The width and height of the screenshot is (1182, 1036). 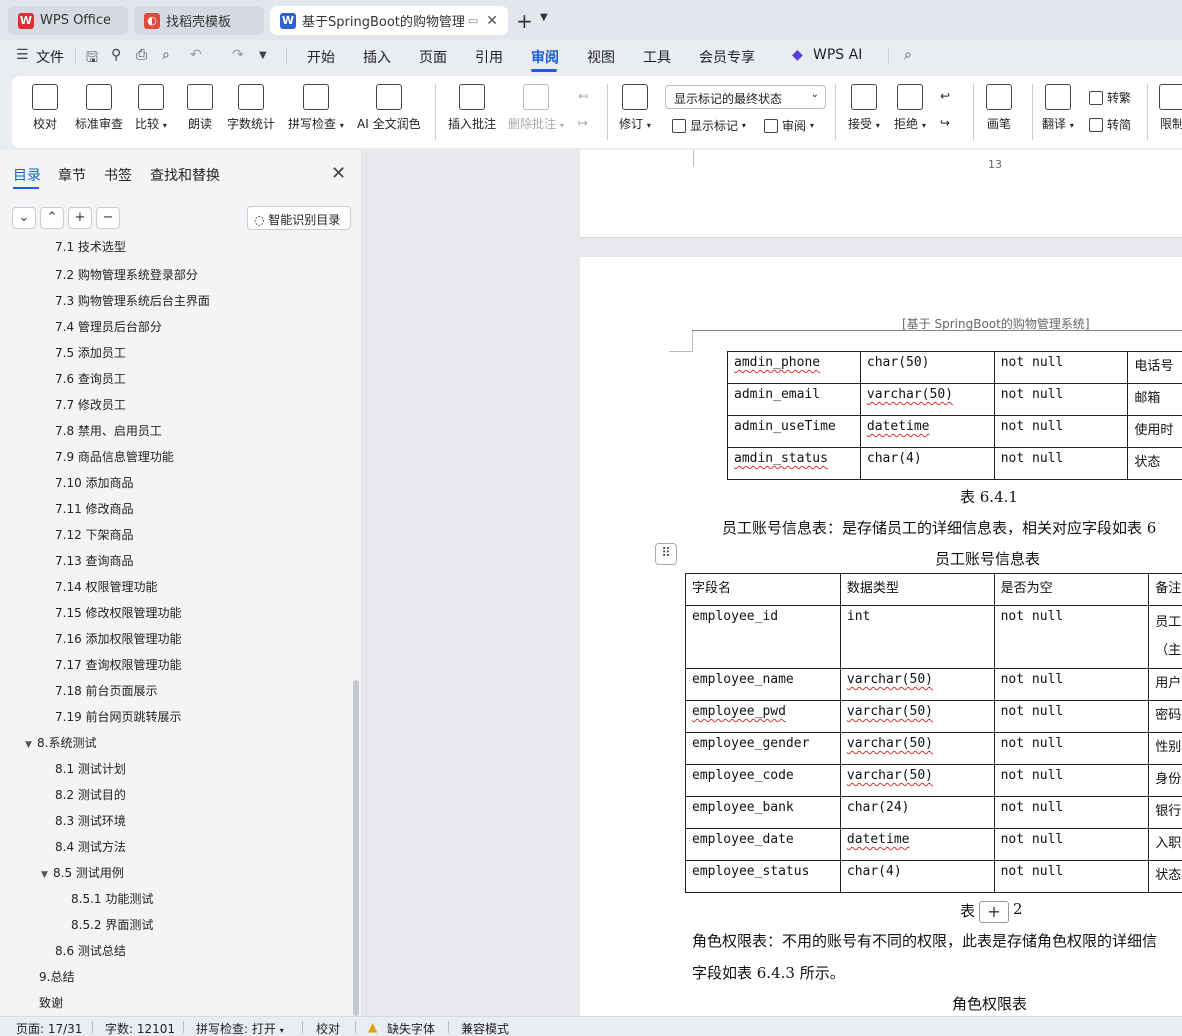 I want to click on pen-button: 画笔, so click(x=999, y=108).